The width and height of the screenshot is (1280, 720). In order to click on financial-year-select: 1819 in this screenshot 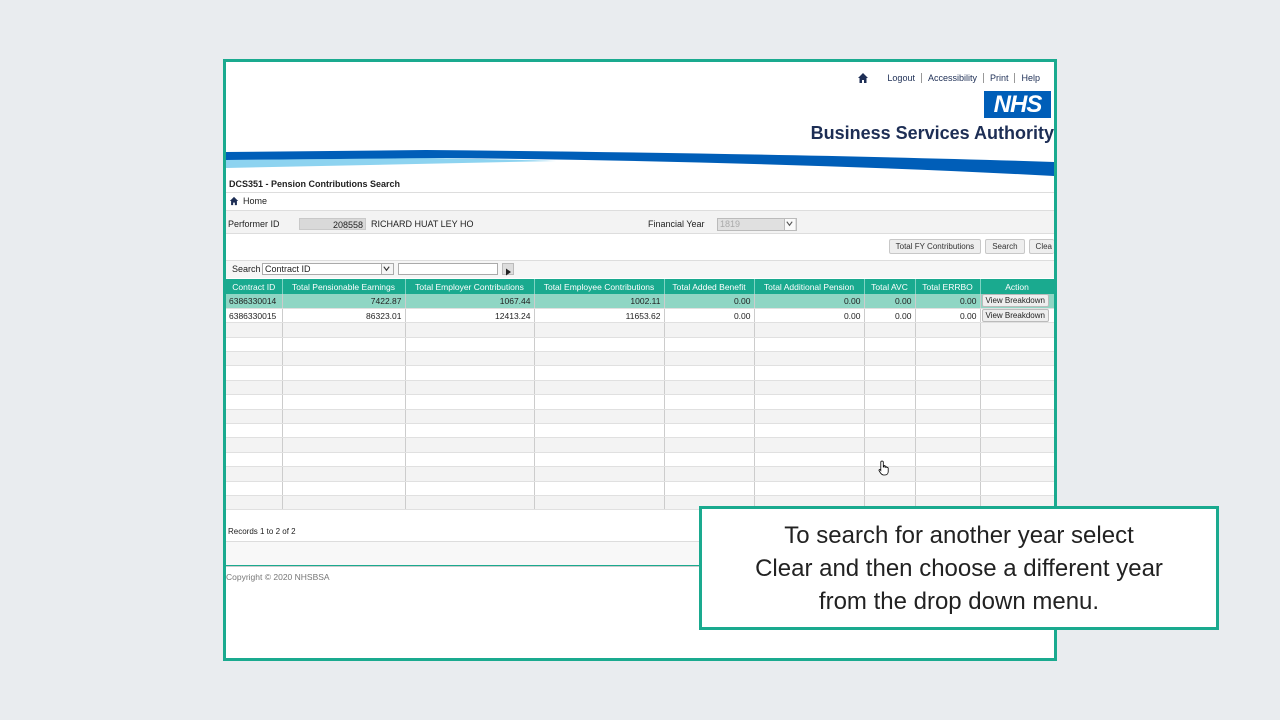, I will do `click(757, 224)`.